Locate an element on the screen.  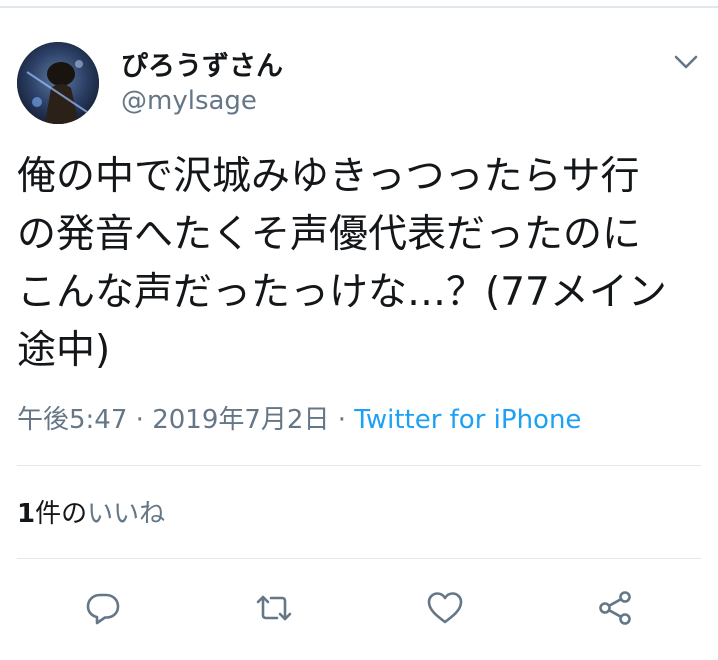
reply-icon is located at coordinates (103, 609).